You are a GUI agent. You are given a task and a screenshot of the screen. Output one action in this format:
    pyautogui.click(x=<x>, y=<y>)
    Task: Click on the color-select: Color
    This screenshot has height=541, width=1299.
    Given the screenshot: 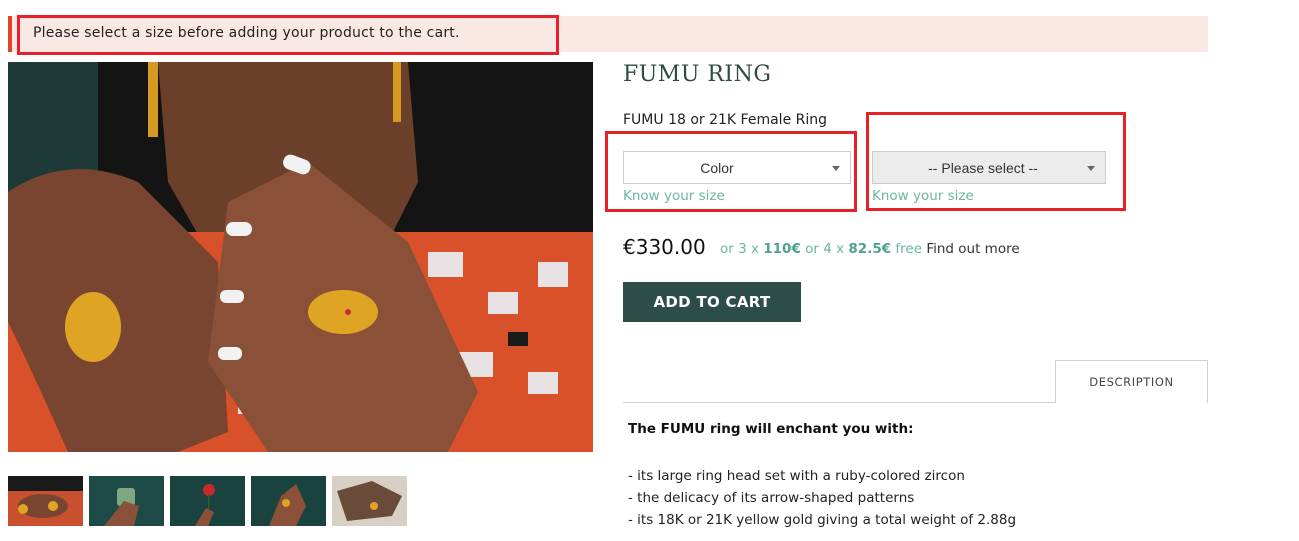 What is the action you would take?
    pyautogui.click(x=737, y=167)
    